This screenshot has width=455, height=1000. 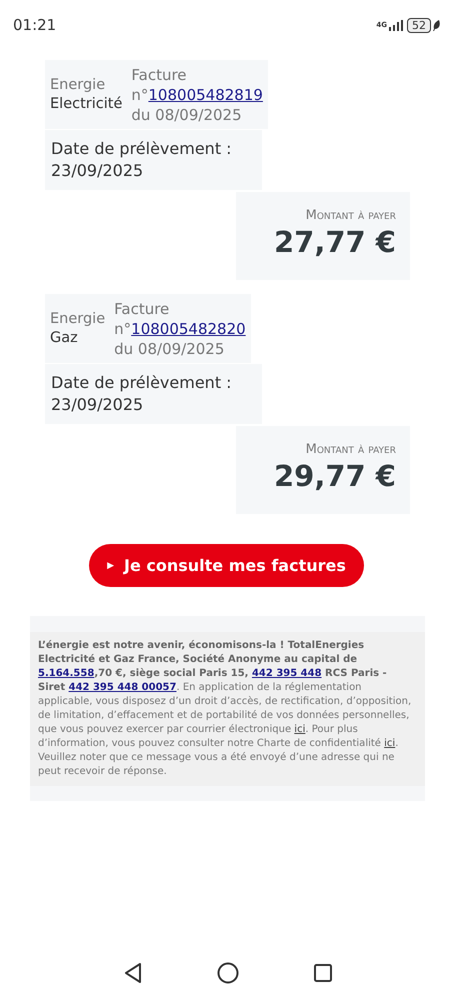 I want to click on energy-type: Gaz, so click(x=64, y=338).